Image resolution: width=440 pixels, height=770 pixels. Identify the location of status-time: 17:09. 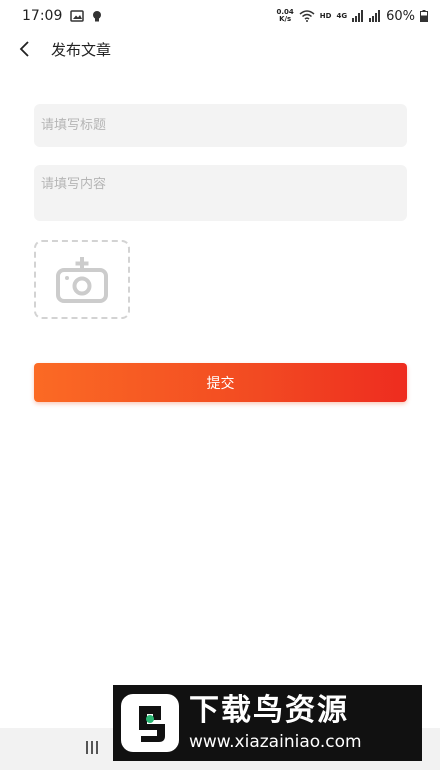
(42, 16).